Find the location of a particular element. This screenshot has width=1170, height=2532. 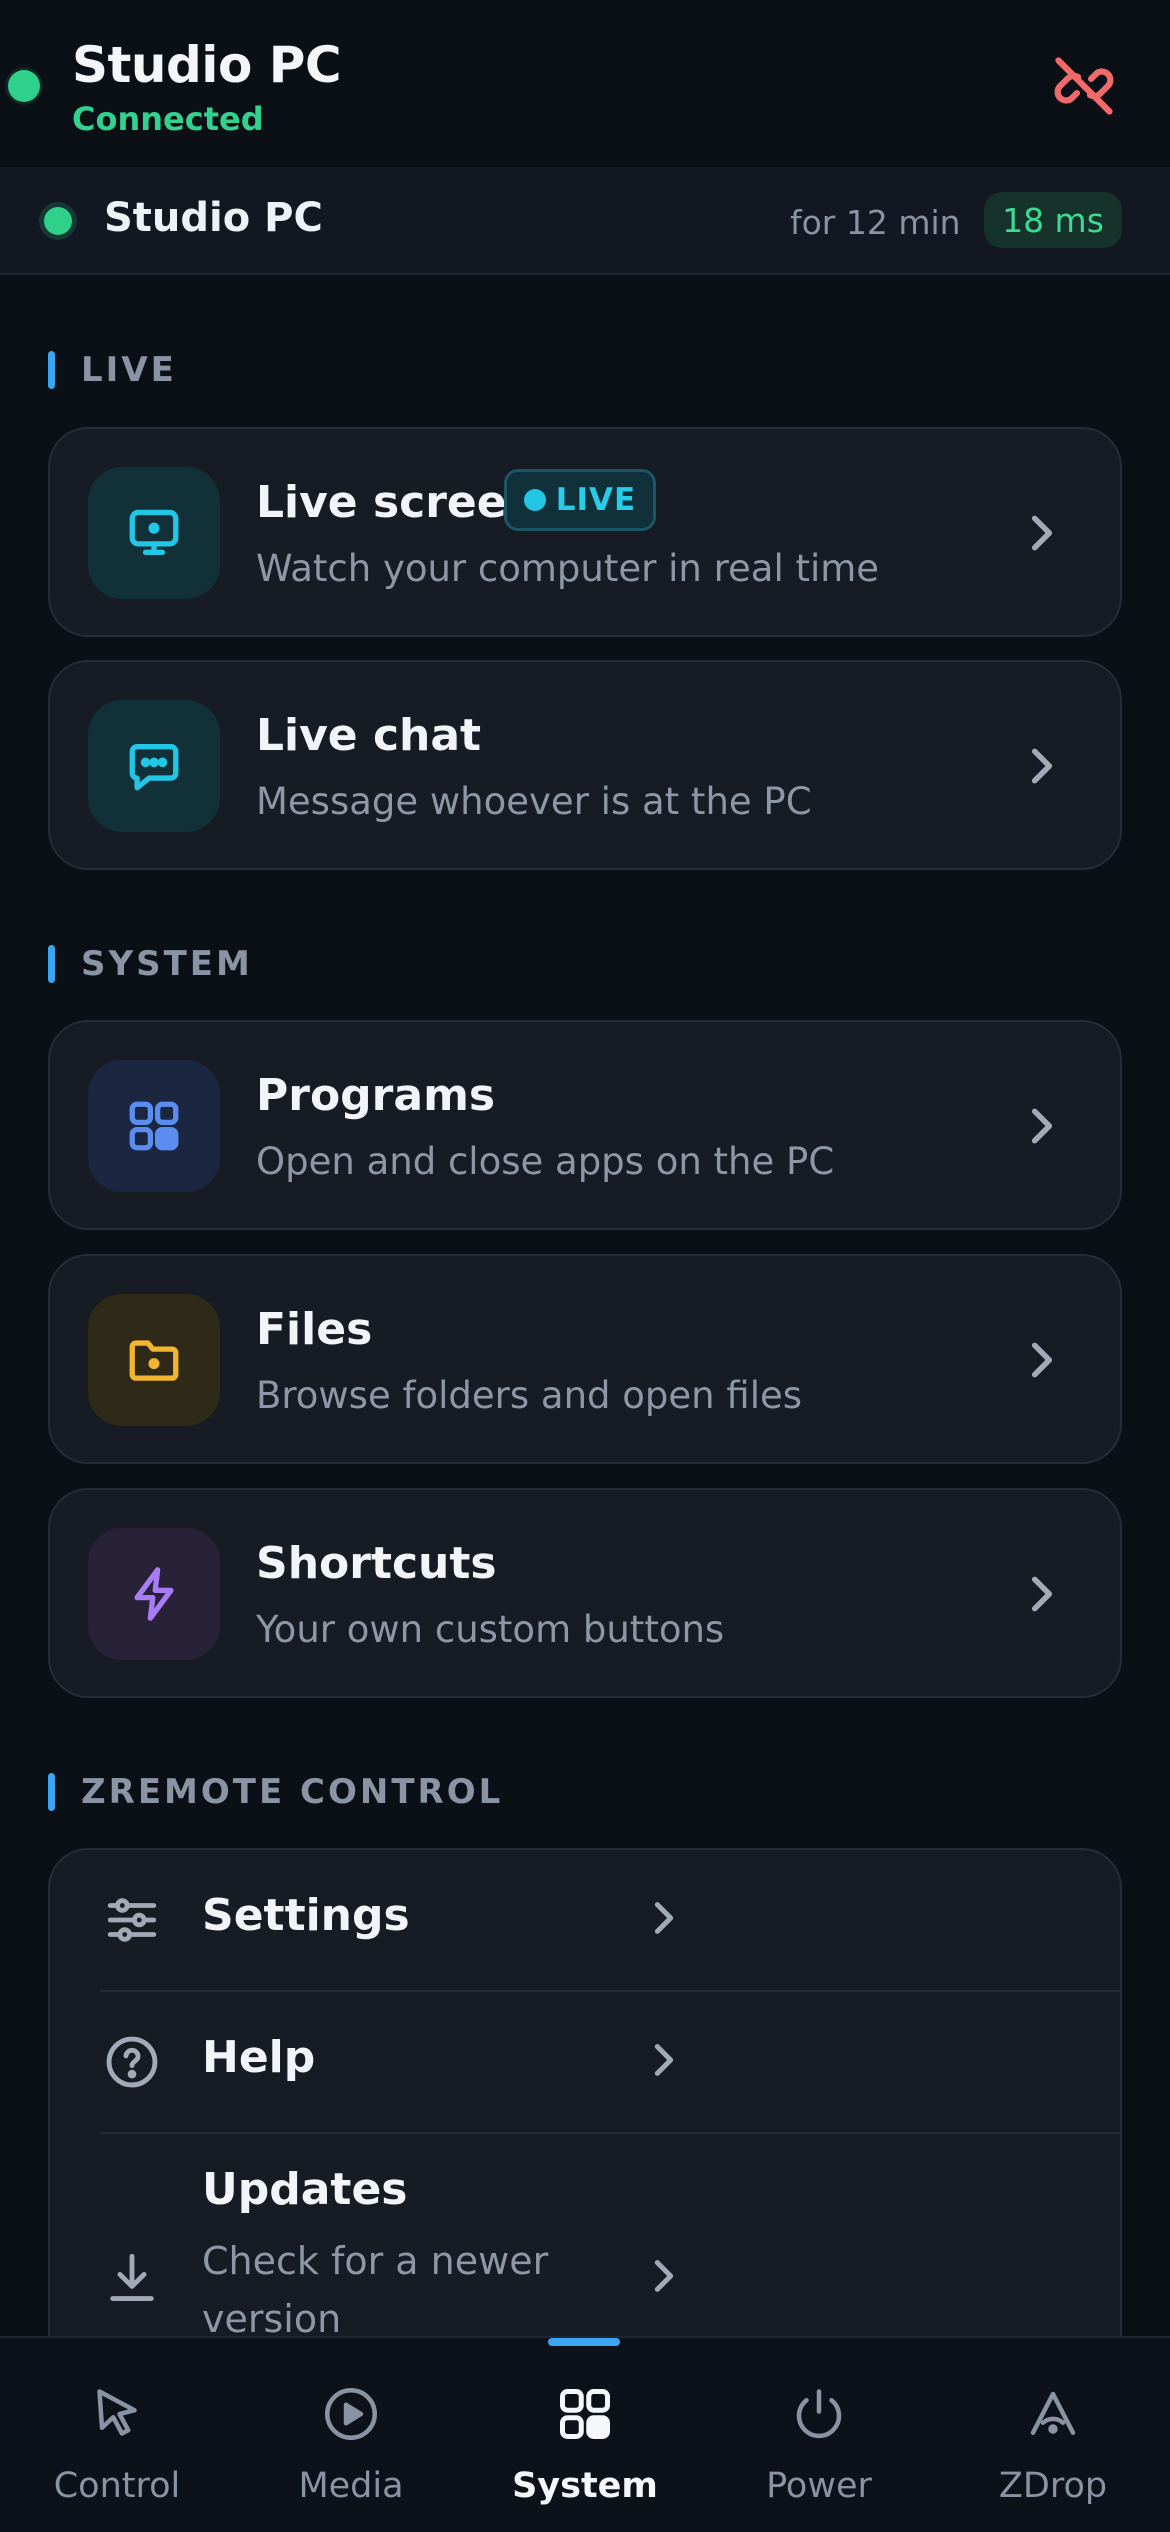

link-off-icon is located at coordinates (1084, 86).